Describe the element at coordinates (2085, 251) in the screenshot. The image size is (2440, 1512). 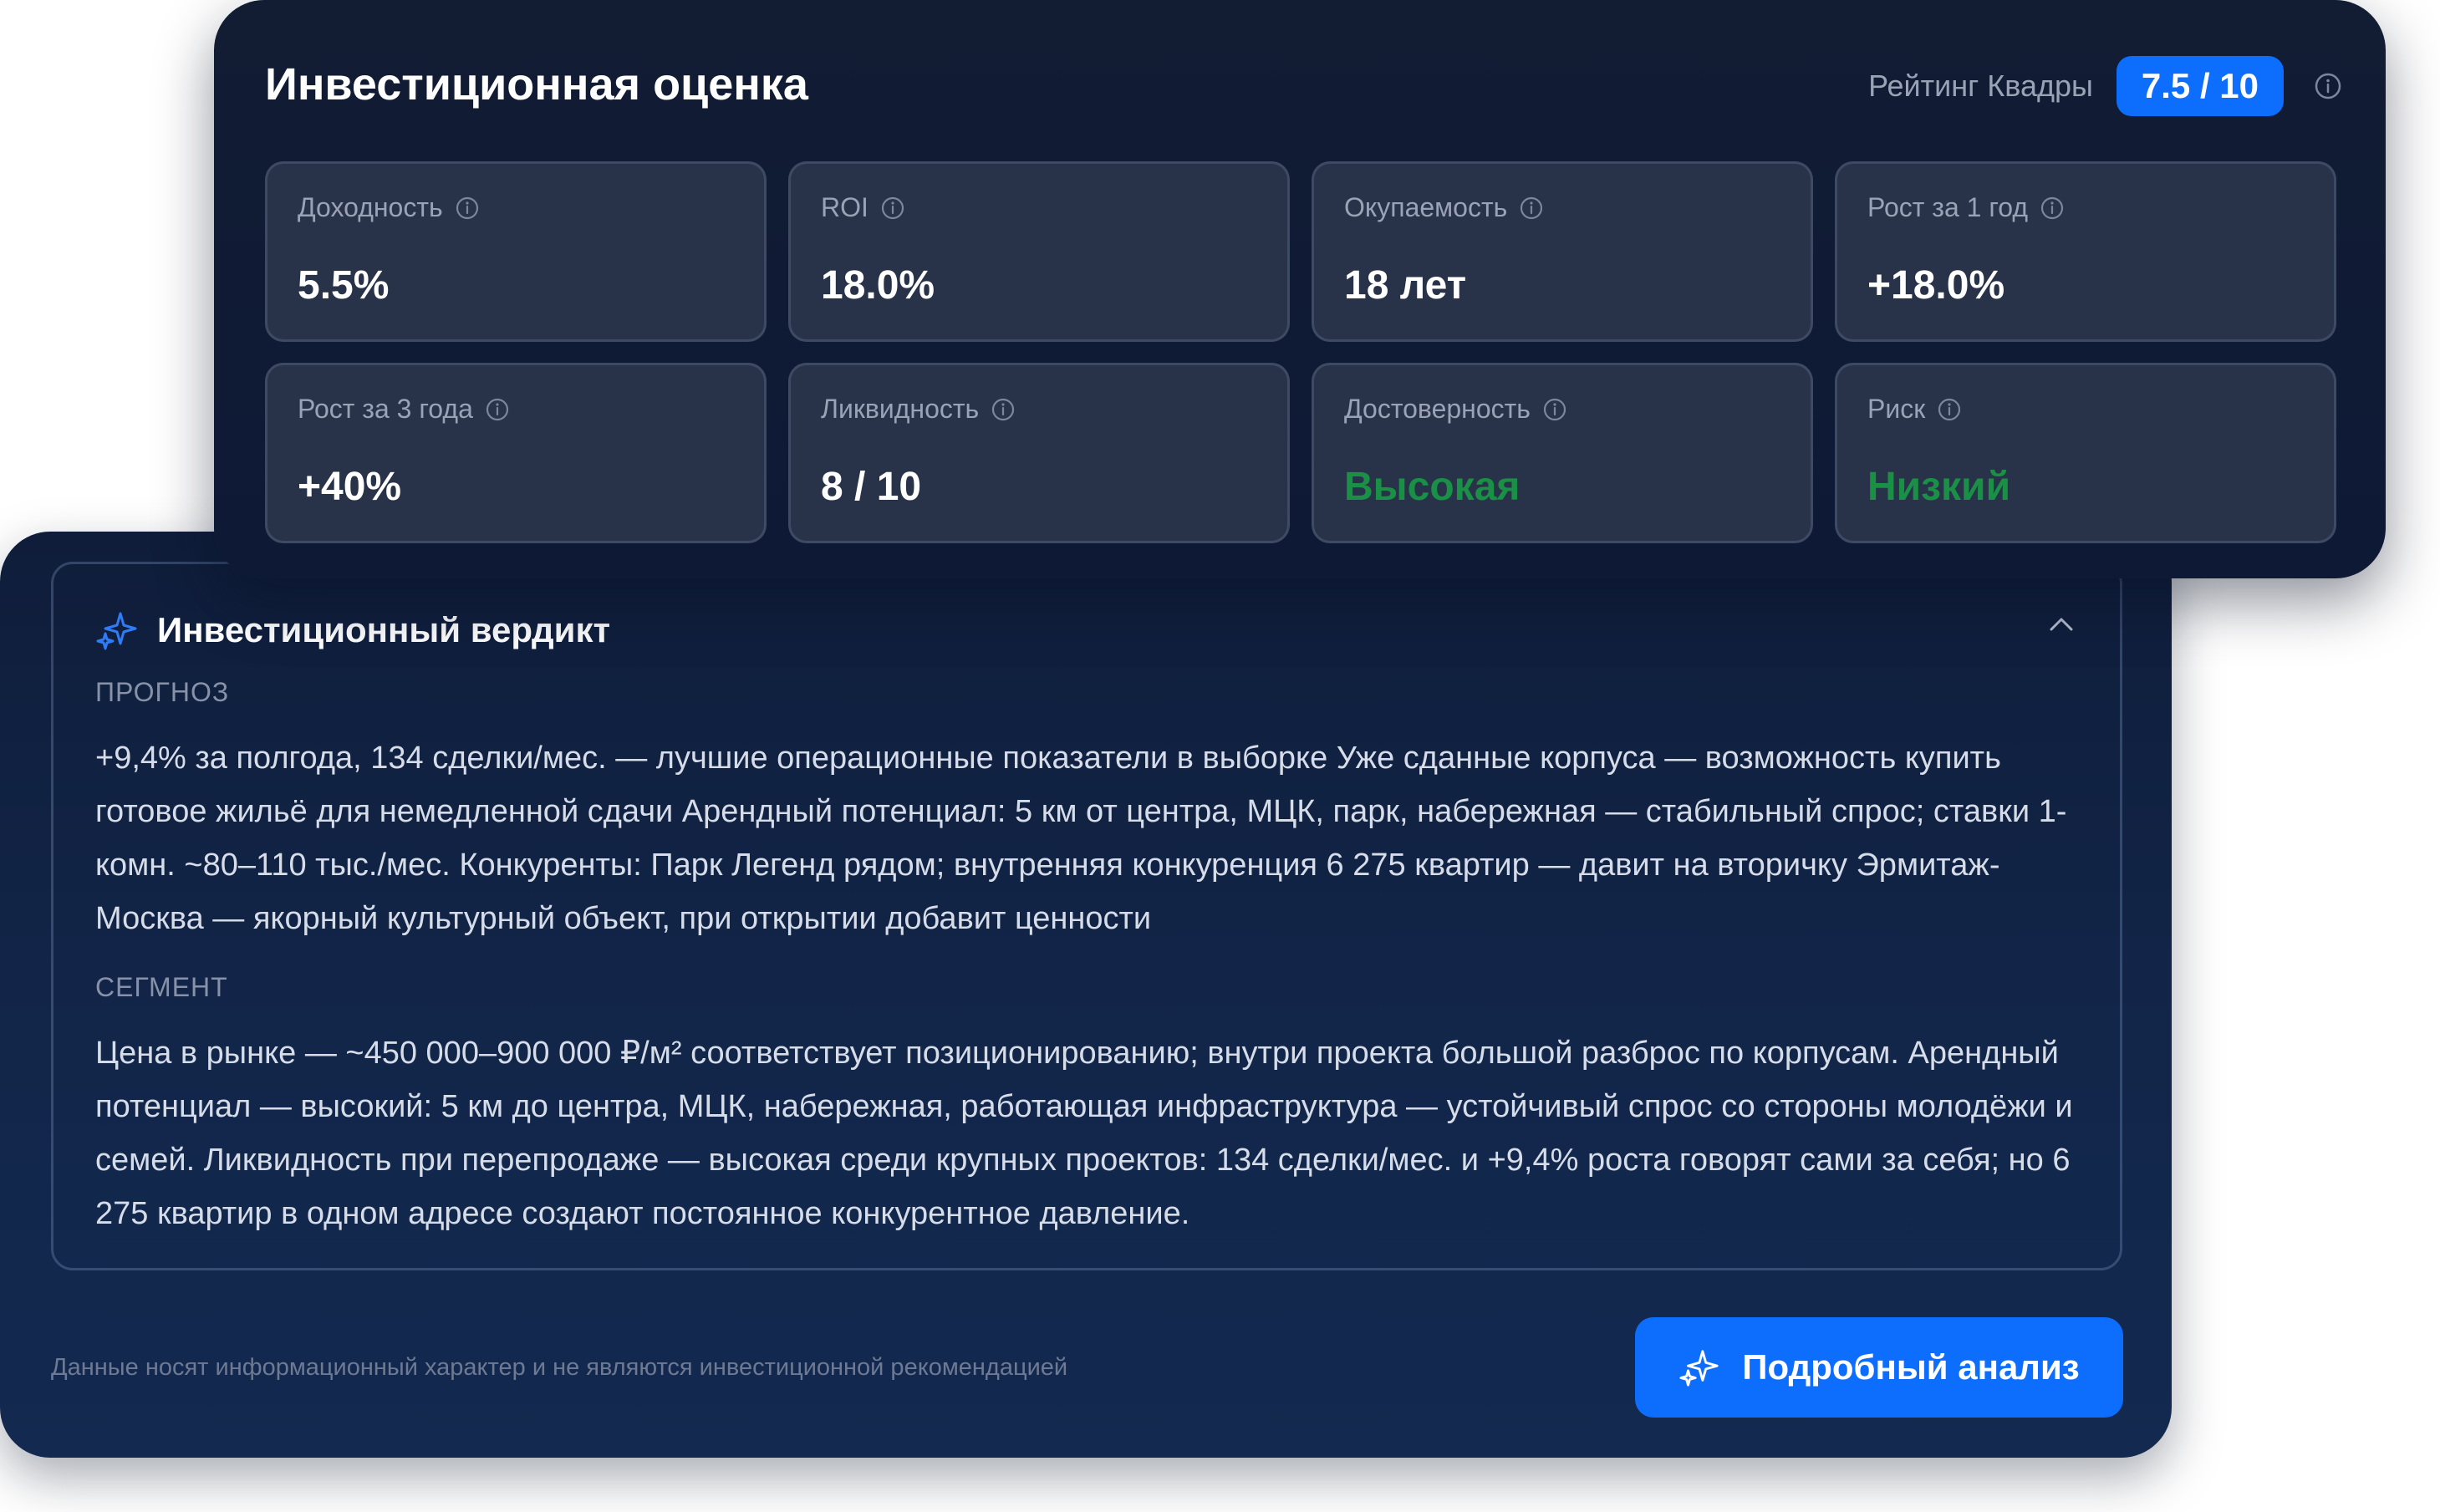
I see `metric-growth-1y: Рост за 1 год +18.0%` at that location.